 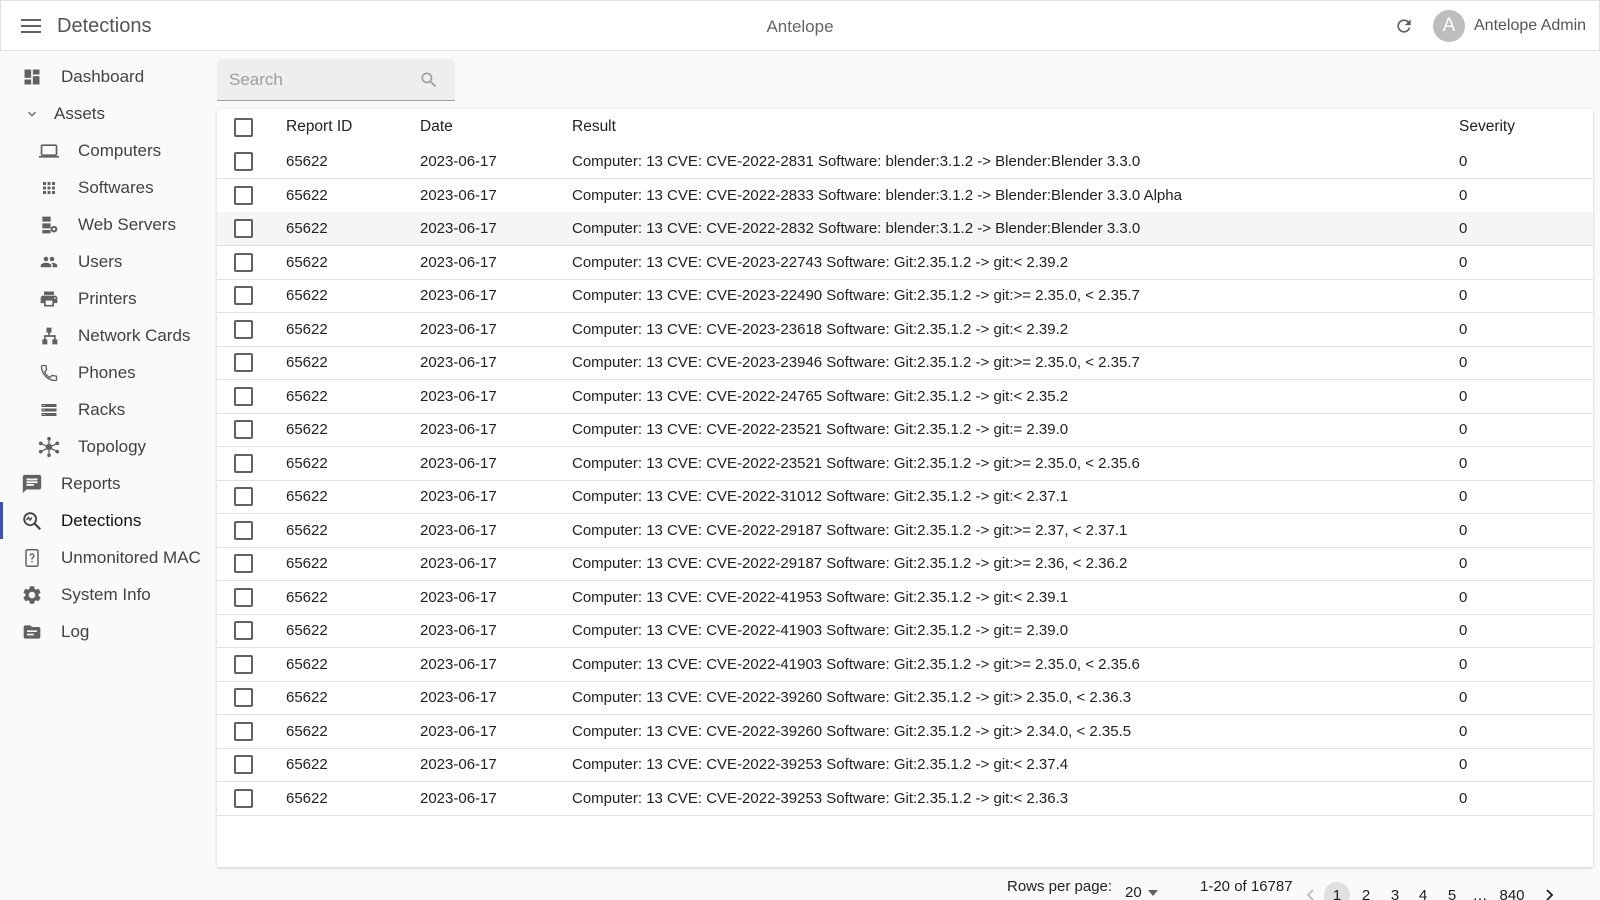 What do you see at coordinates (107, 187) in the screenshot?
I see `sidebar-item-softwares: Softwares` at bounding box center [107, 187].